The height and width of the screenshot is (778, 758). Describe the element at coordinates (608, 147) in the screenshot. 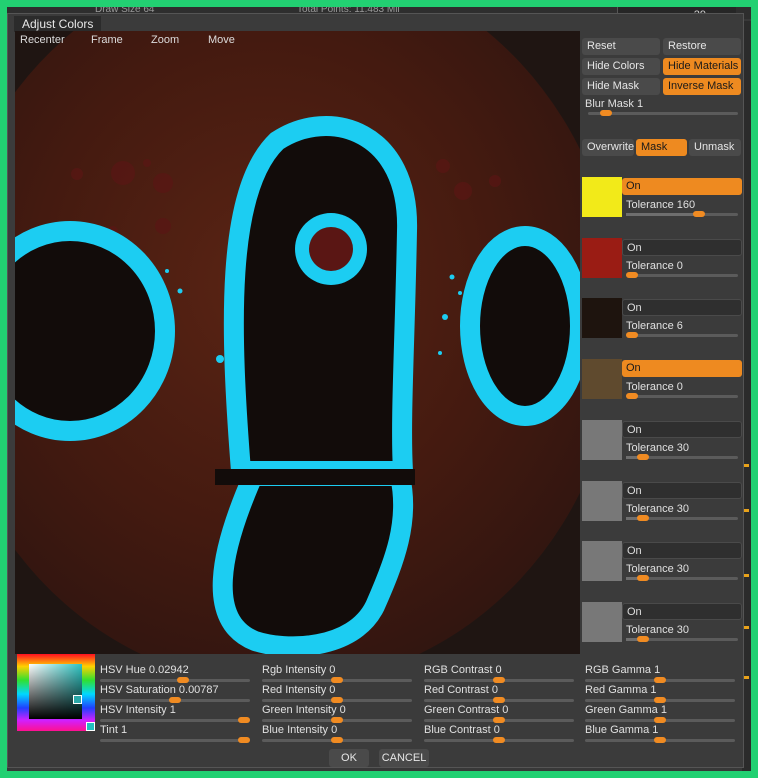

I see `overwrite-button: Overwrite` at that location.